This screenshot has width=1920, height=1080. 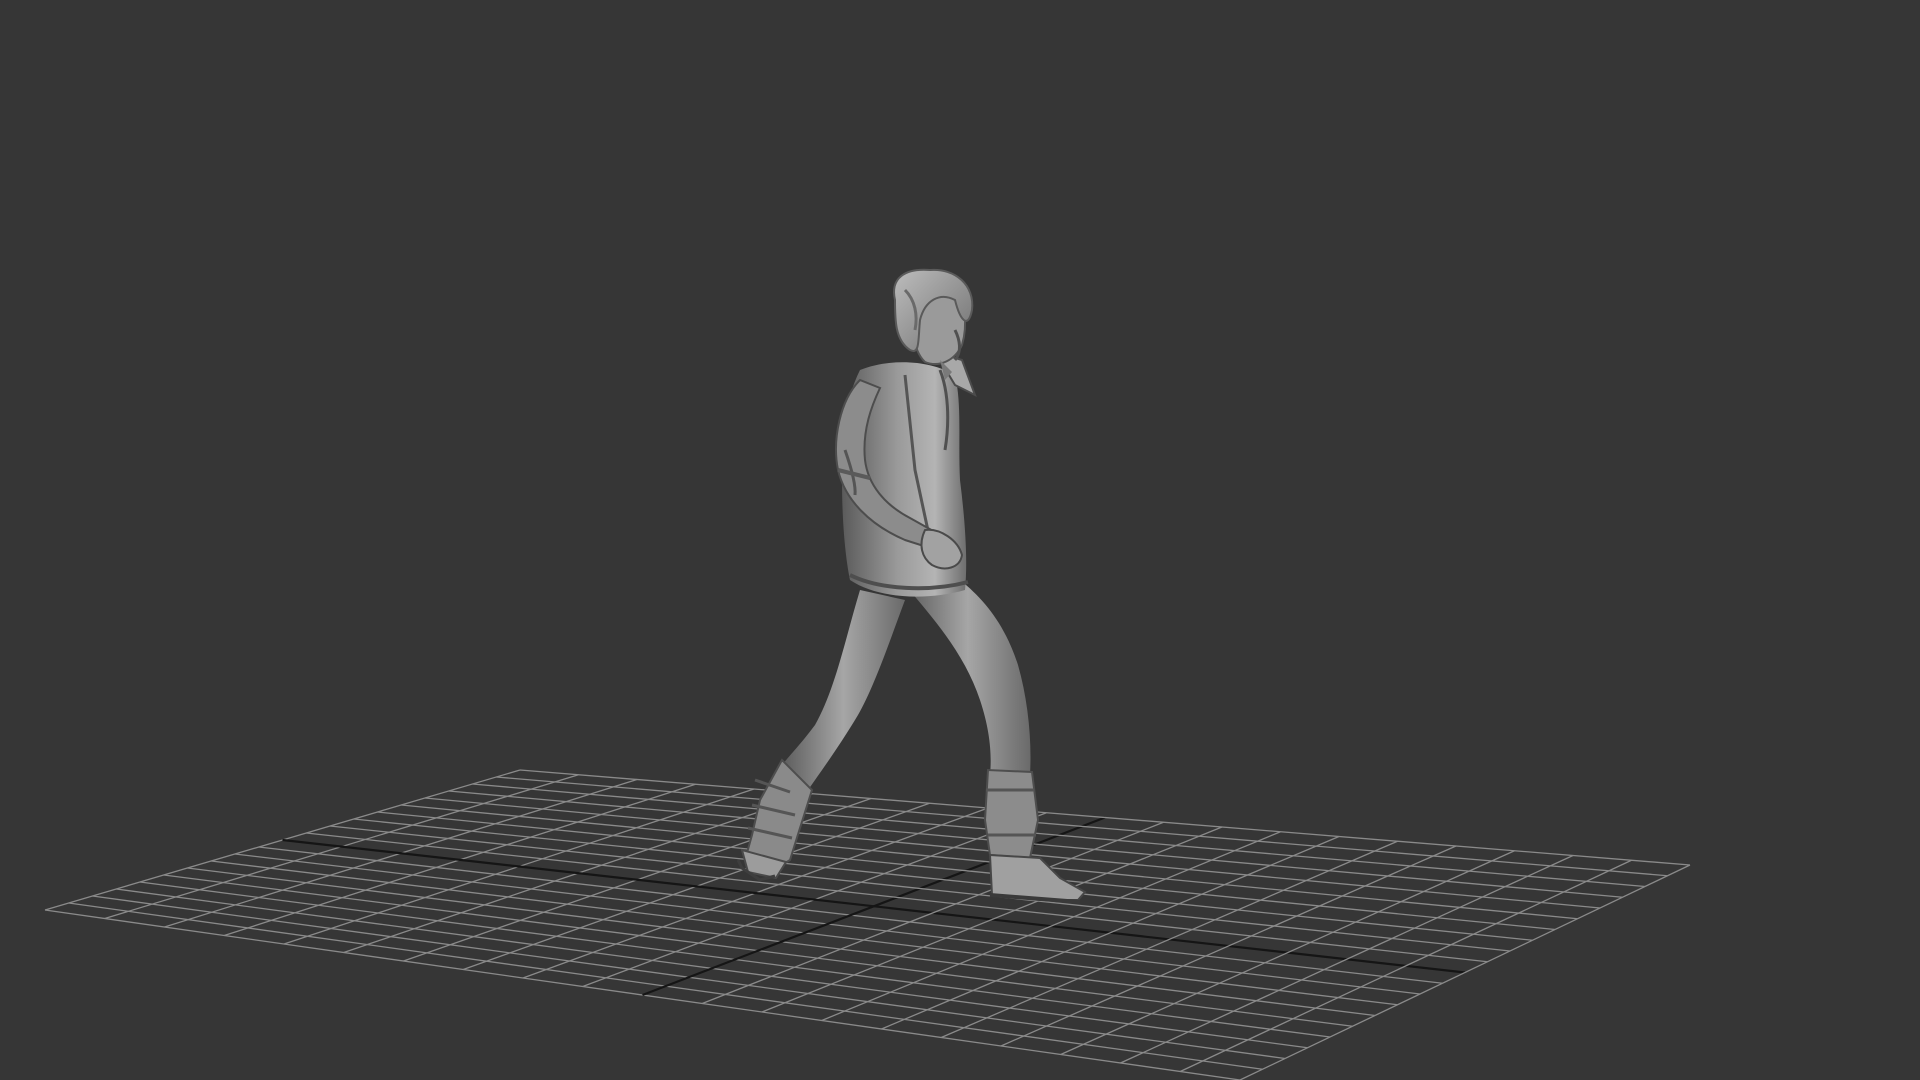 What do you see at coordinates (996, 742) in the screenshot?
I see `front-leg` at bounding box center [996, 742].